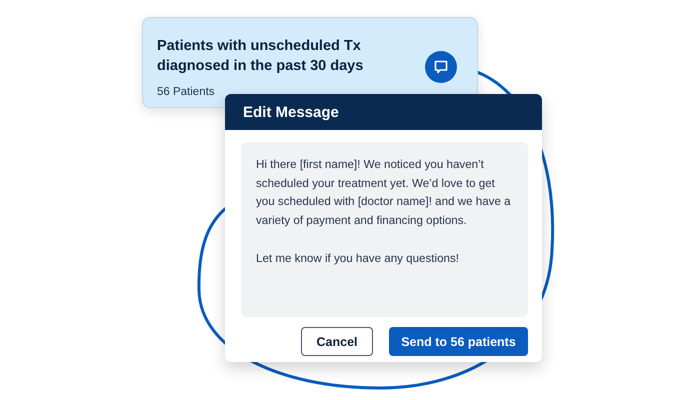  I want to click on cancel-button: Cancel, so click(337, 341).